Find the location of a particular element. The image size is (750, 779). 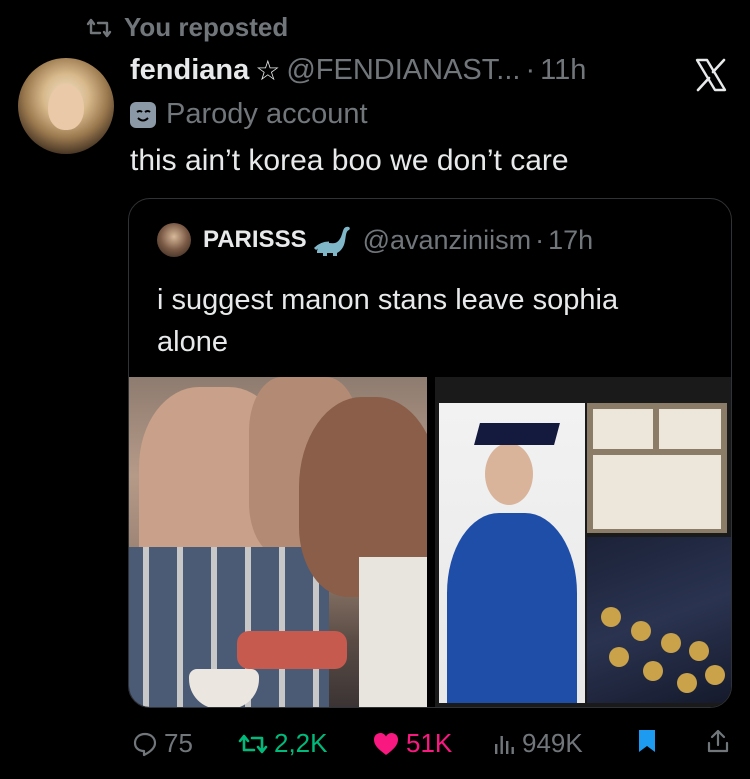

dinosaur-icon is located at coordinates (331, 241).